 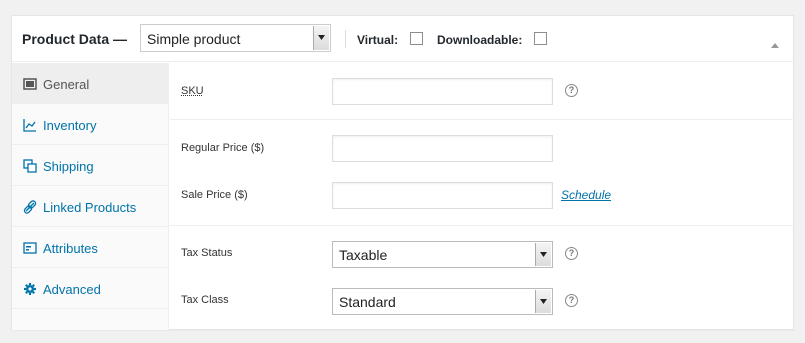 I want to click on tab-label: Shipping, so click(x=68, y=166).